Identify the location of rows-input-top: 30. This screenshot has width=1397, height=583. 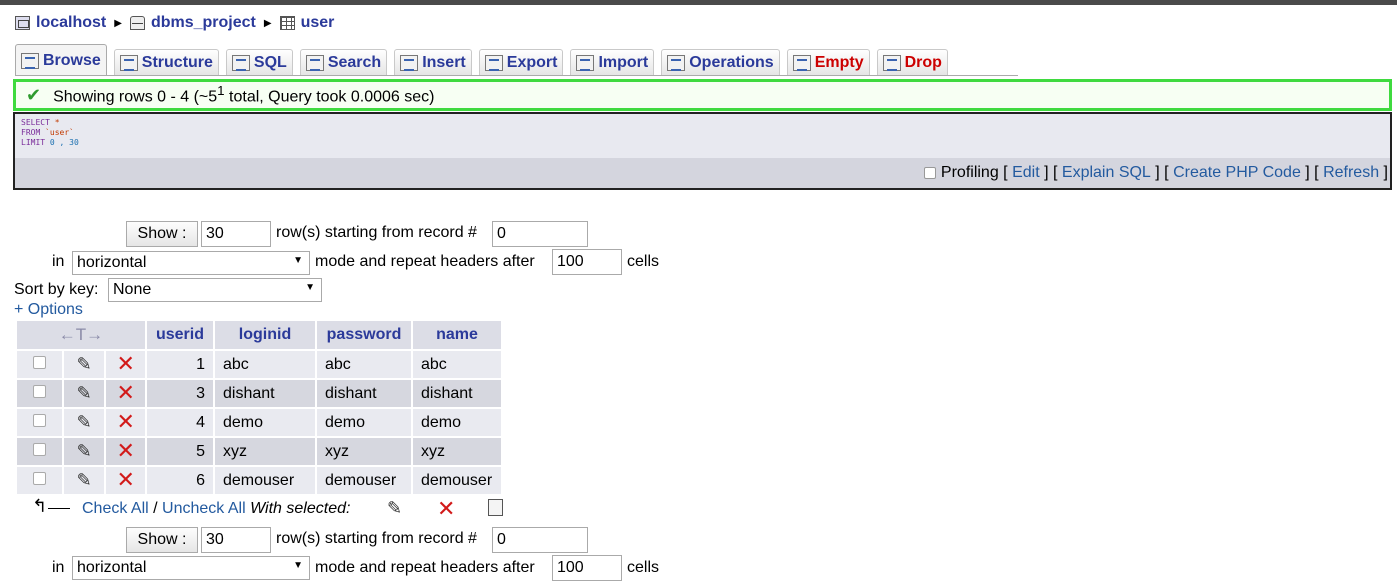
(236, 234).